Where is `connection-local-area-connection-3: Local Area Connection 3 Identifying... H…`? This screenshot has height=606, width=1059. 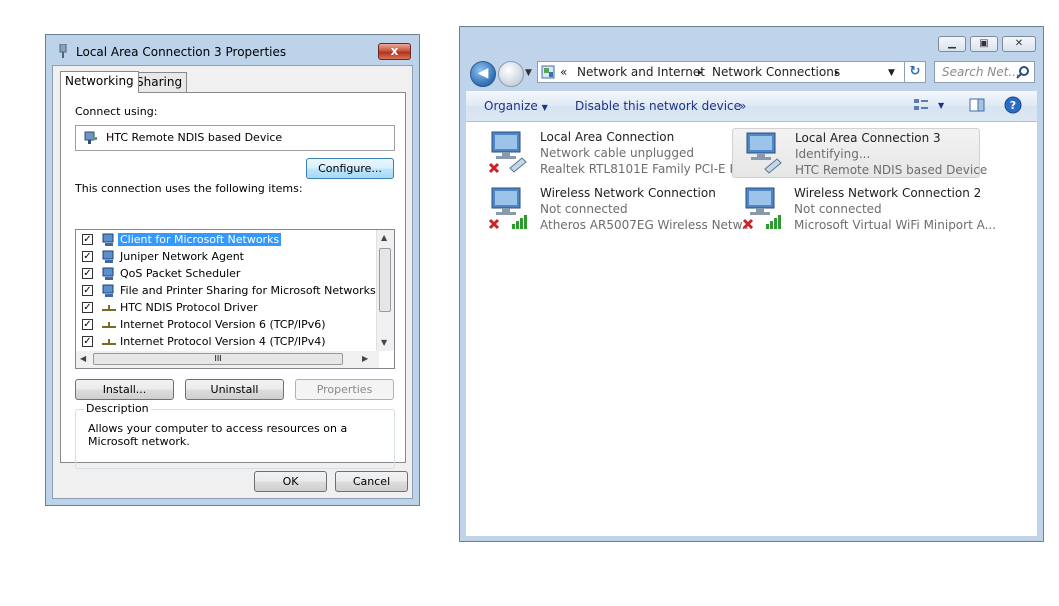
connection-local-area-connection-3: Local Area Connection 3 Identifying... H… is located at coordinates (859, 153).